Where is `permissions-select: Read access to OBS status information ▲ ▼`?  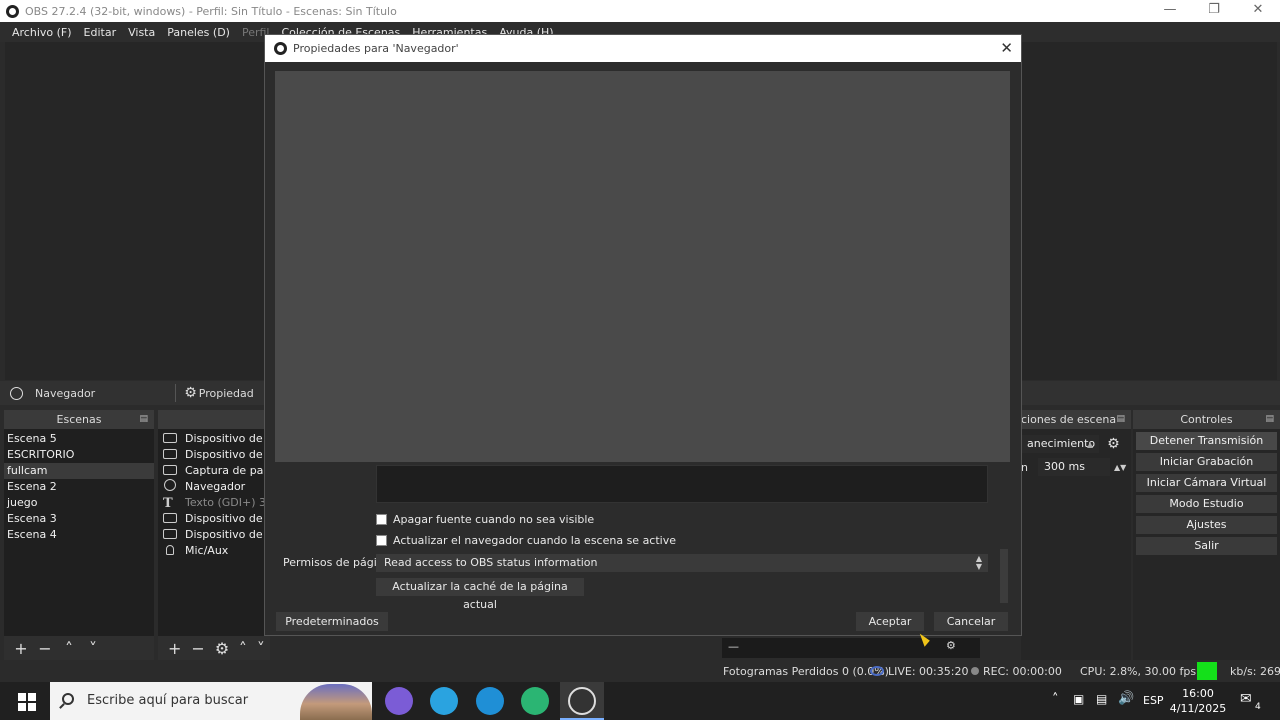 permissions-select: Read access to OBS status information ▲ ▼ is located at coordinates (682, 563).